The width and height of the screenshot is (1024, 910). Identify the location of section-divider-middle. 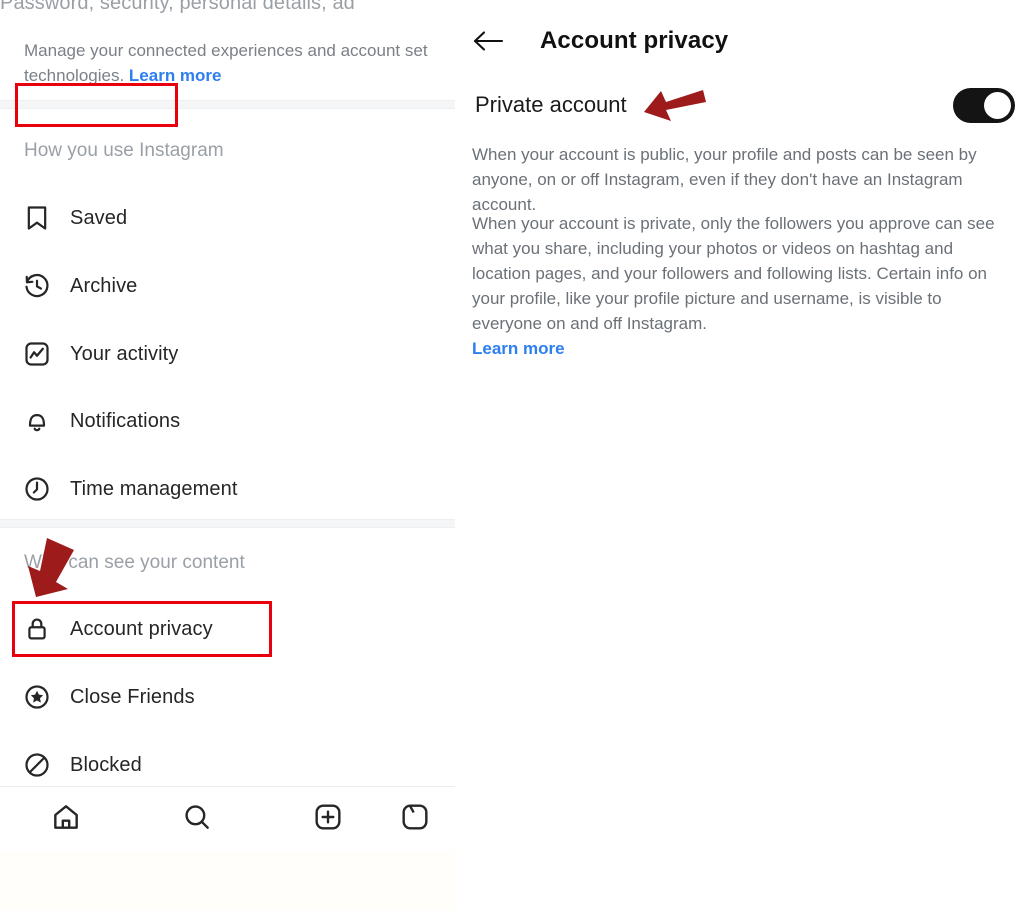
(227, 523).